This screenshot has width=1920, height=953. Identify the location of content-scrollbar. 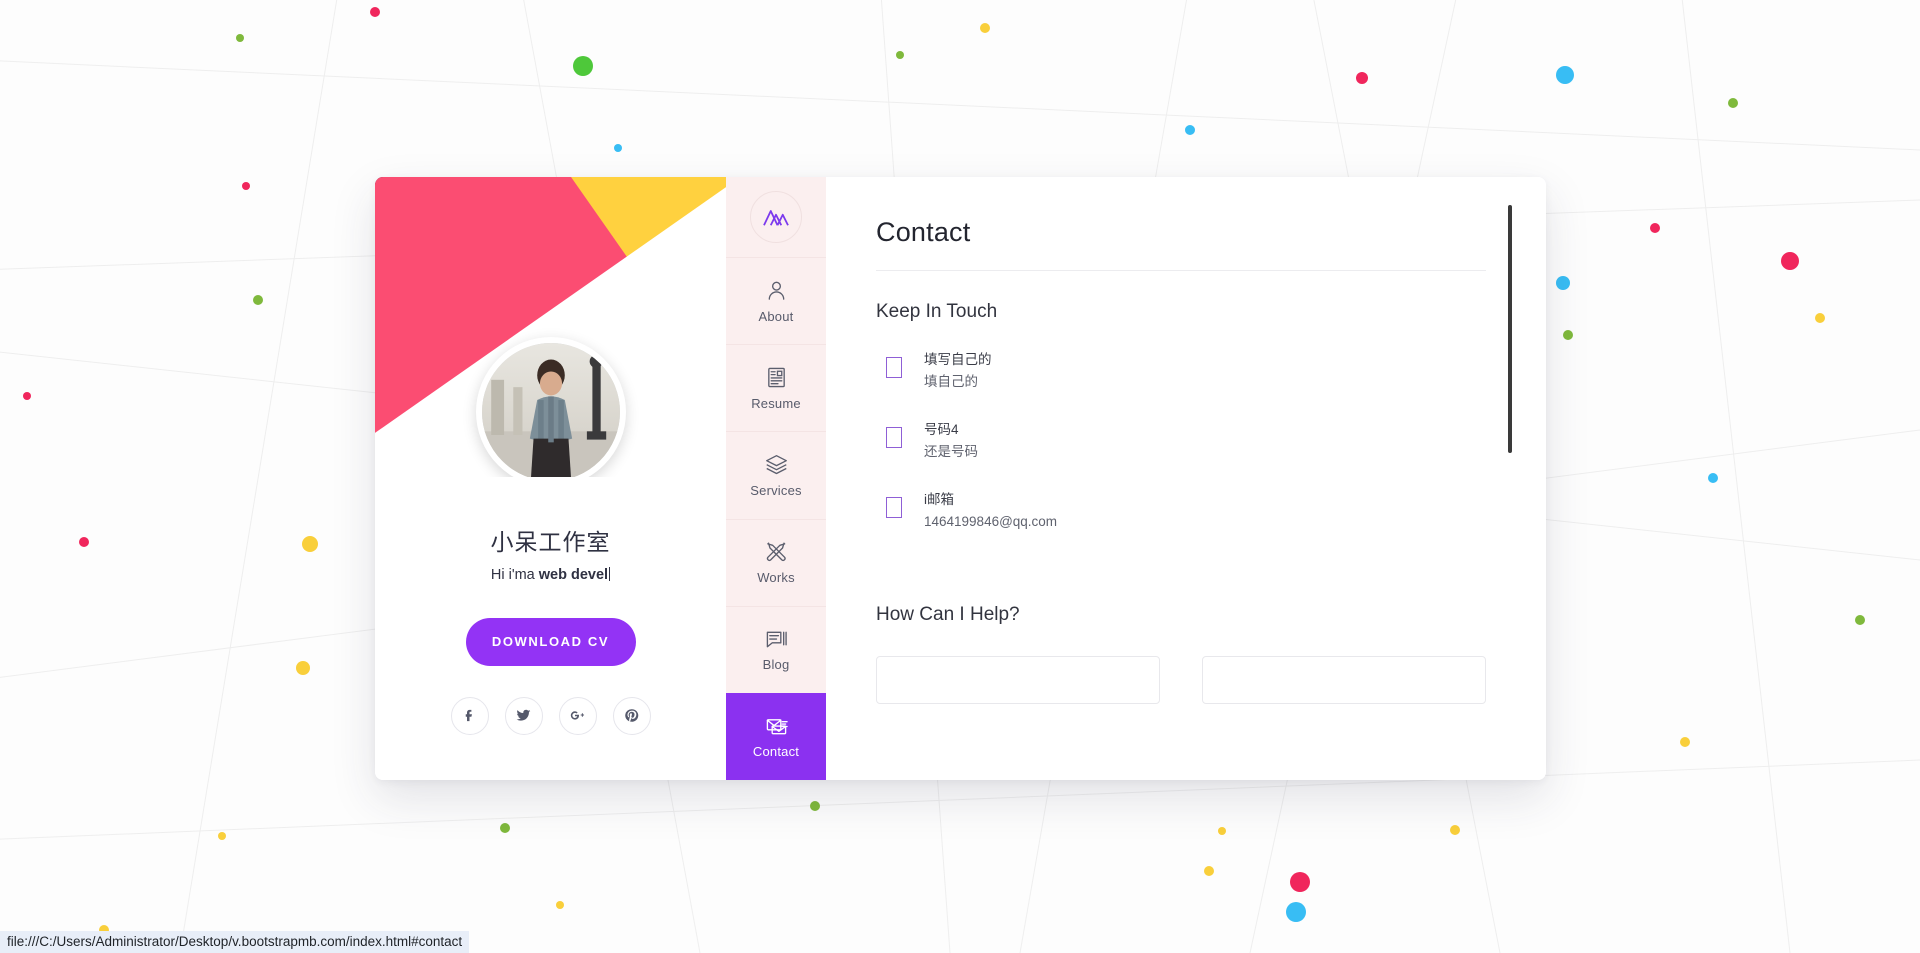
(1510, 477).